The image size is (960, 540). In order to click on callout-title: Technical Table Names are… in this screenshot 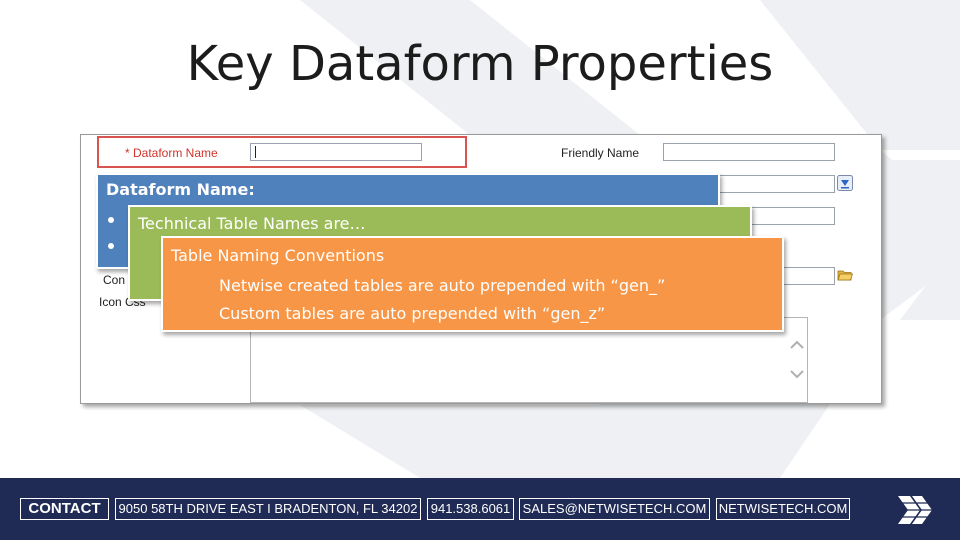, I will do `click(252, 223)`.